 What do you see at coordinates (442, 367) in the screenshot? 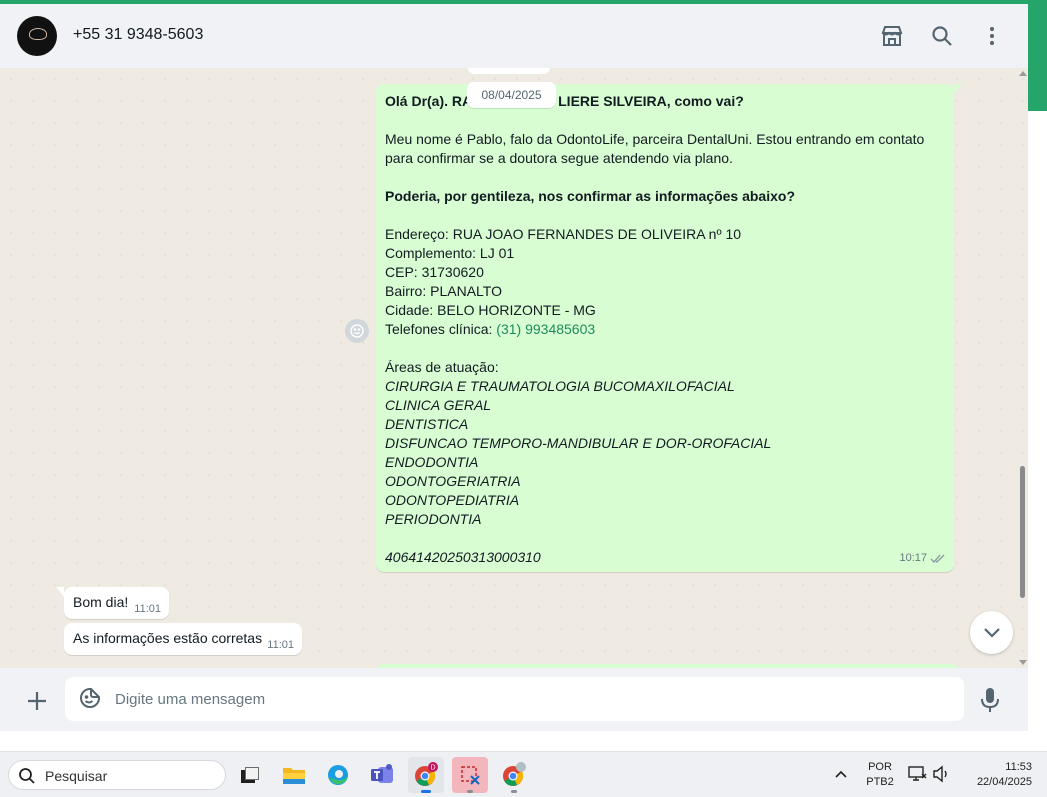
I see `areas-title: Áreas de atuação:` at bounding box center [442, 367].